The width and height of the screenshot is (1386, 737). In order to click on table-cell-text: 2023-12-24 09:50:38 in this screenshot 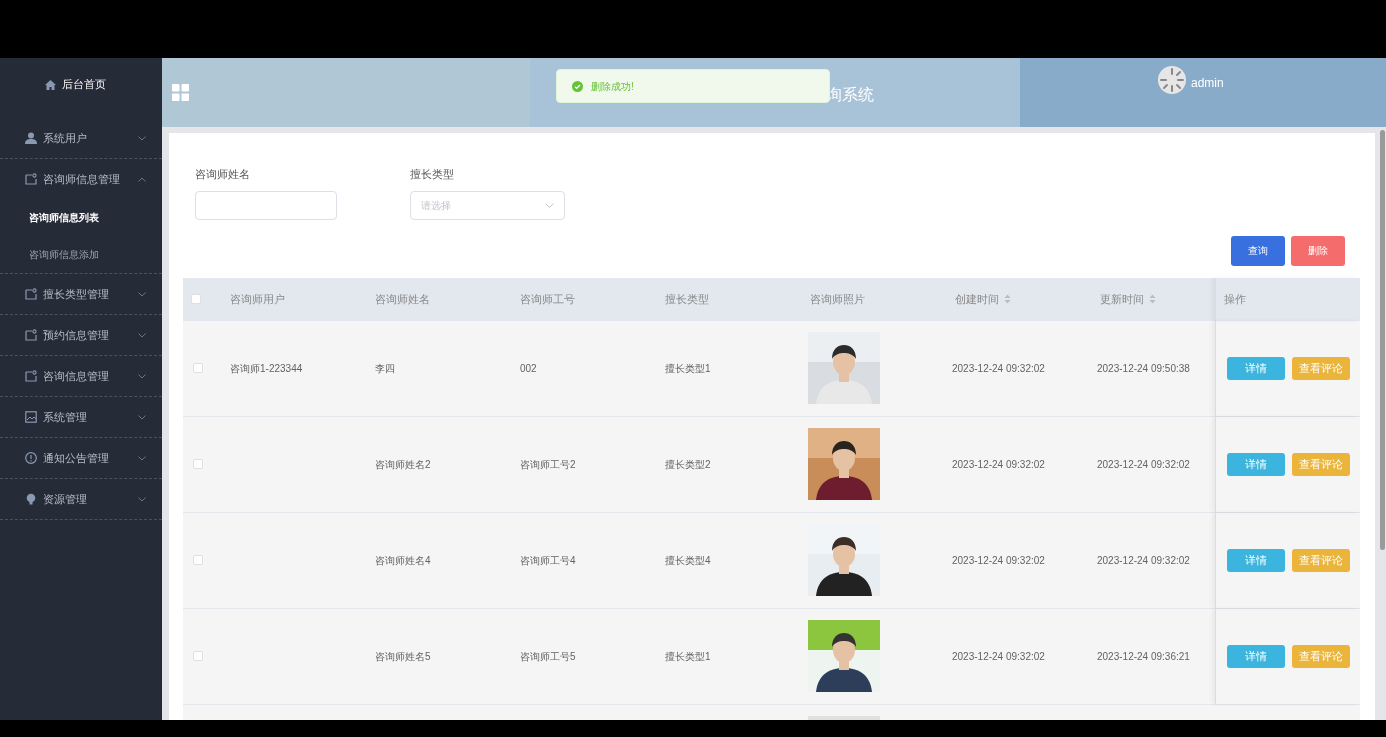, I will do `click(1143, 368)`.